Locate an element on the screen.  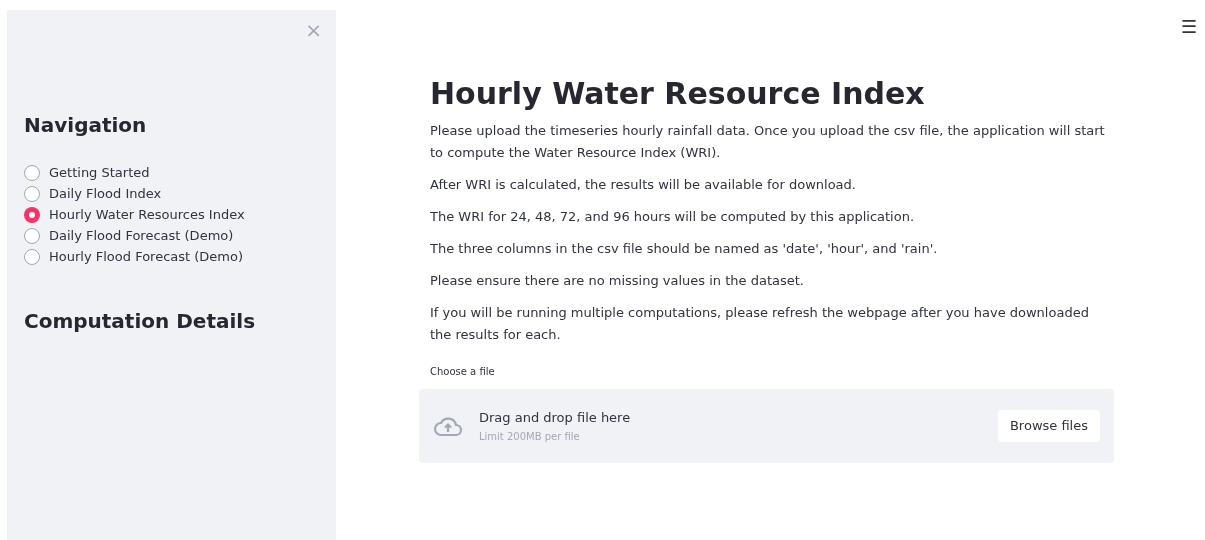
nav-radio-item: Getting Started is located at coordinates (171, 173).